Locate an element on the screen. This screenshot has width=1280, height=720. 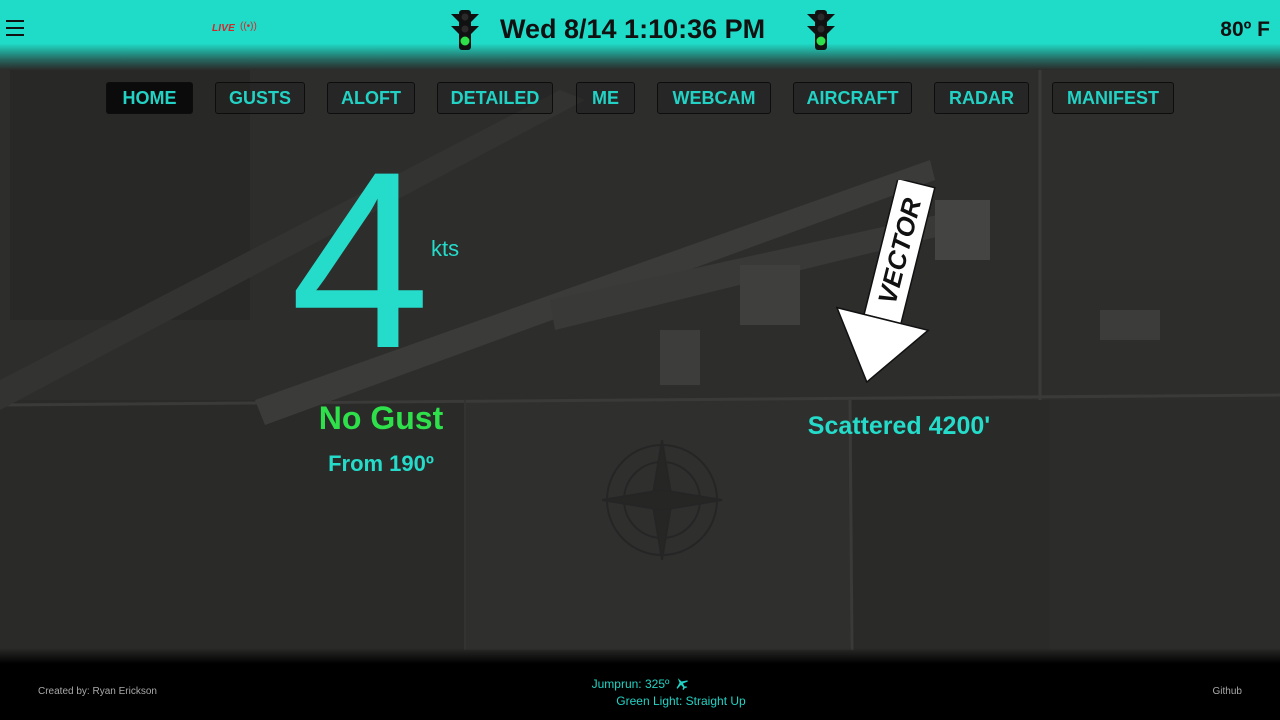
github-link: Github is located at coordinates (1227, 691).